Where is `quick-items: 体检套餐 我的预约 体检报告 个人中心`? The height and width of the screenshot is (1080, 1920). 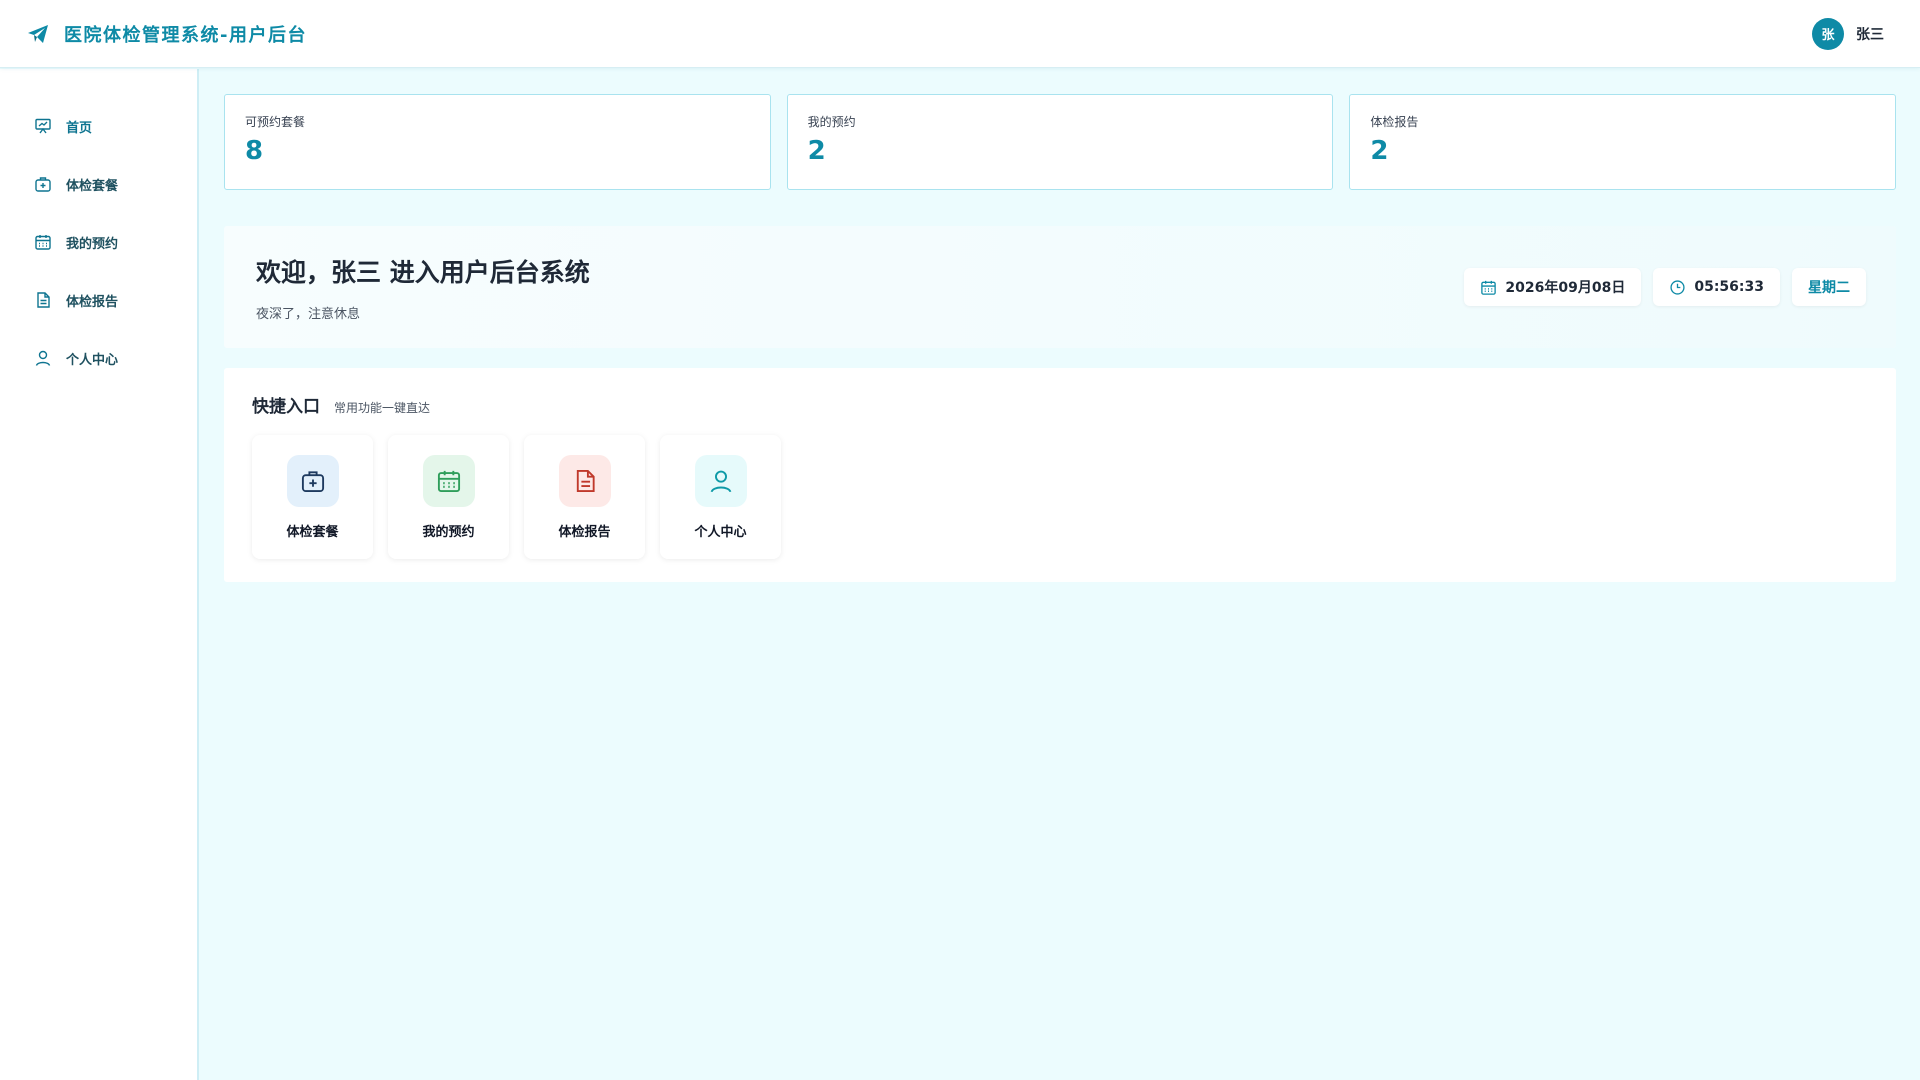
quick-items: 体检套餐 我的预约 体检报告 个人中心 is located at coordinates (1060, 497).